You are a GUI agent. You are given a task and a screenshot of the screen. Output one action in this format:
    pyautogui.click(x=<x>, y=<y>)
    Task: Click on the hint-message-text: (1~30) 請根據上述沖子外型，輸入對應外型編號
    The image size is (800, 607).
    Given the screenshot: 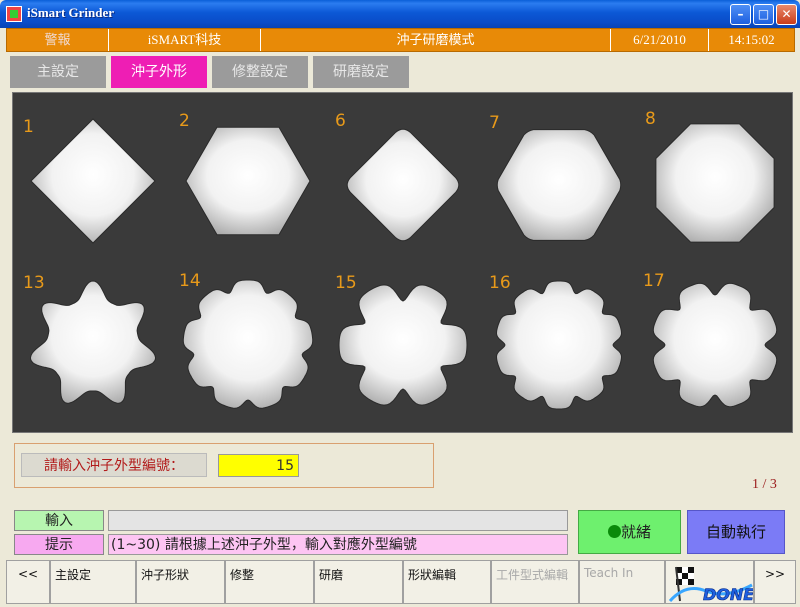 What is the action you would take?
    pyautogui.click(x=338, y=544)
    